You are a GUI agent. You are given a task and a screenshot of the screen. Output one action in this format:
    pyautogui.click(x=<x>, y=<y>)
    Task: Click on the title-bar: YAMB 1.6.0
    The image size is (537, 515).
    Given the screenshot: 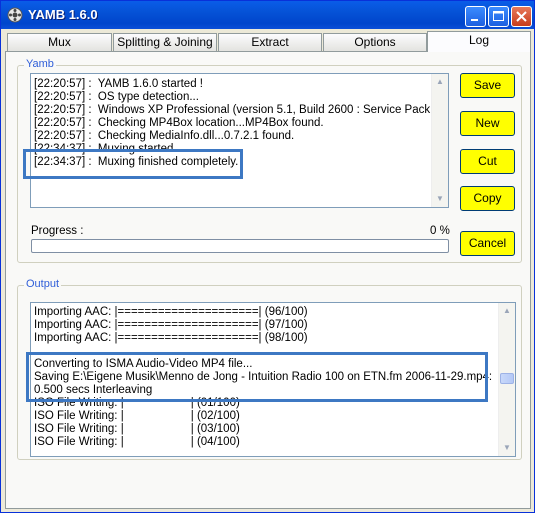 What is the action you would take?
    pyautogui.click(x=267, y=15)
    